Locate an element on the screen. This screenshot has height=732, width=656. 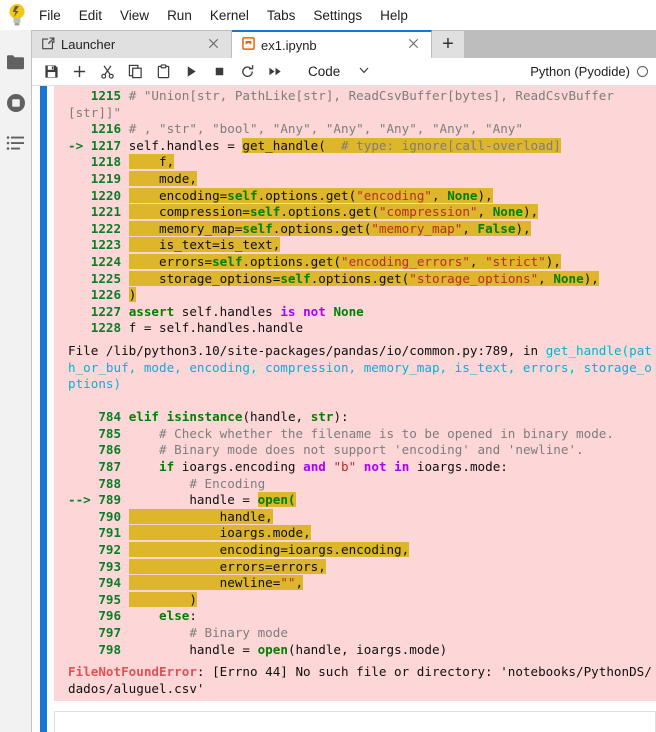
tab-label: ex1.ipynb is located at coordinates (289, 45).